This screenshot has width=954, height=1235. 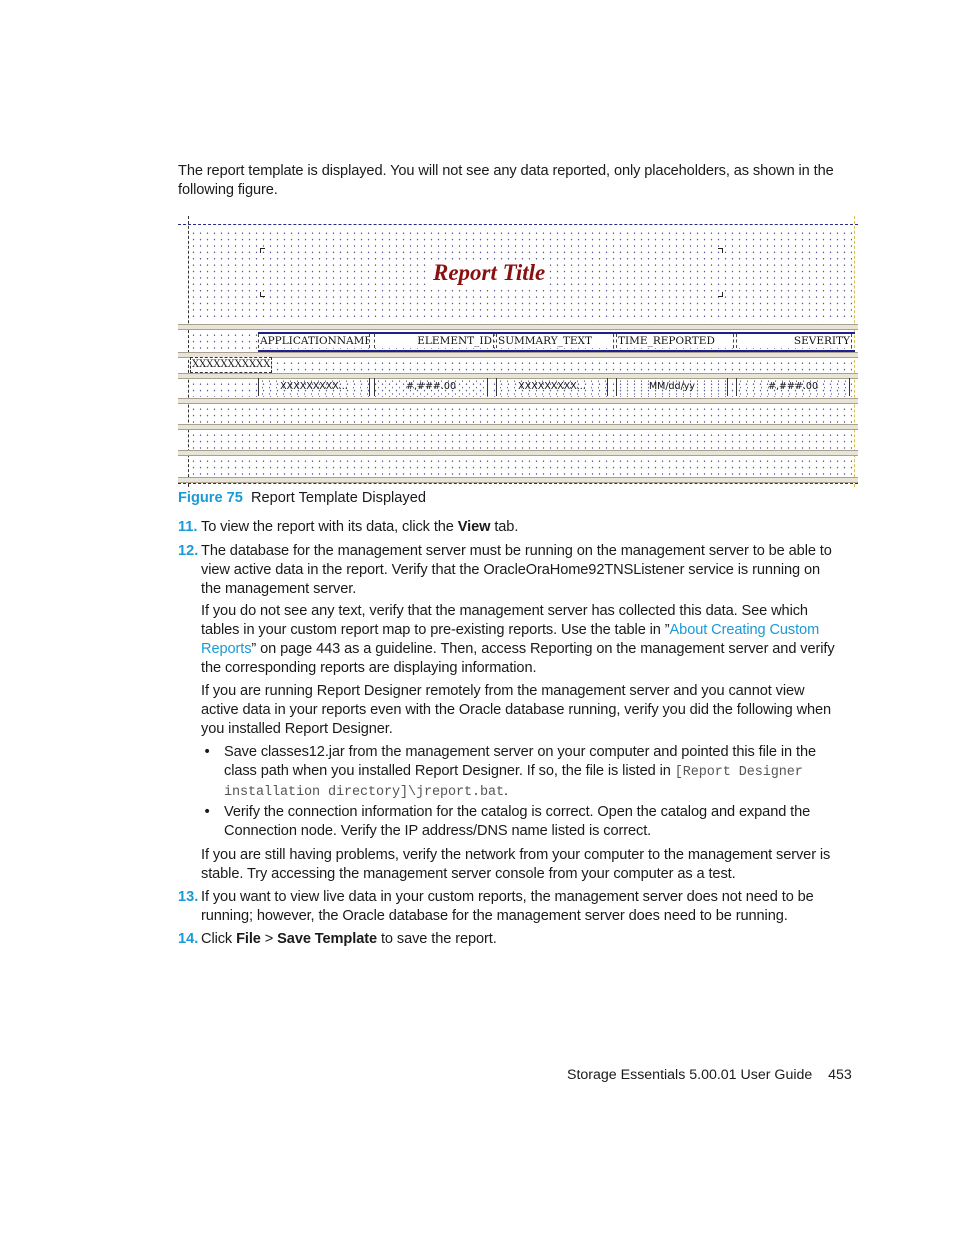 What do you see at coordinates (489, 273) in the screenshot?
I see `report-title-label: Report Title` at bounding box center [489, 273].